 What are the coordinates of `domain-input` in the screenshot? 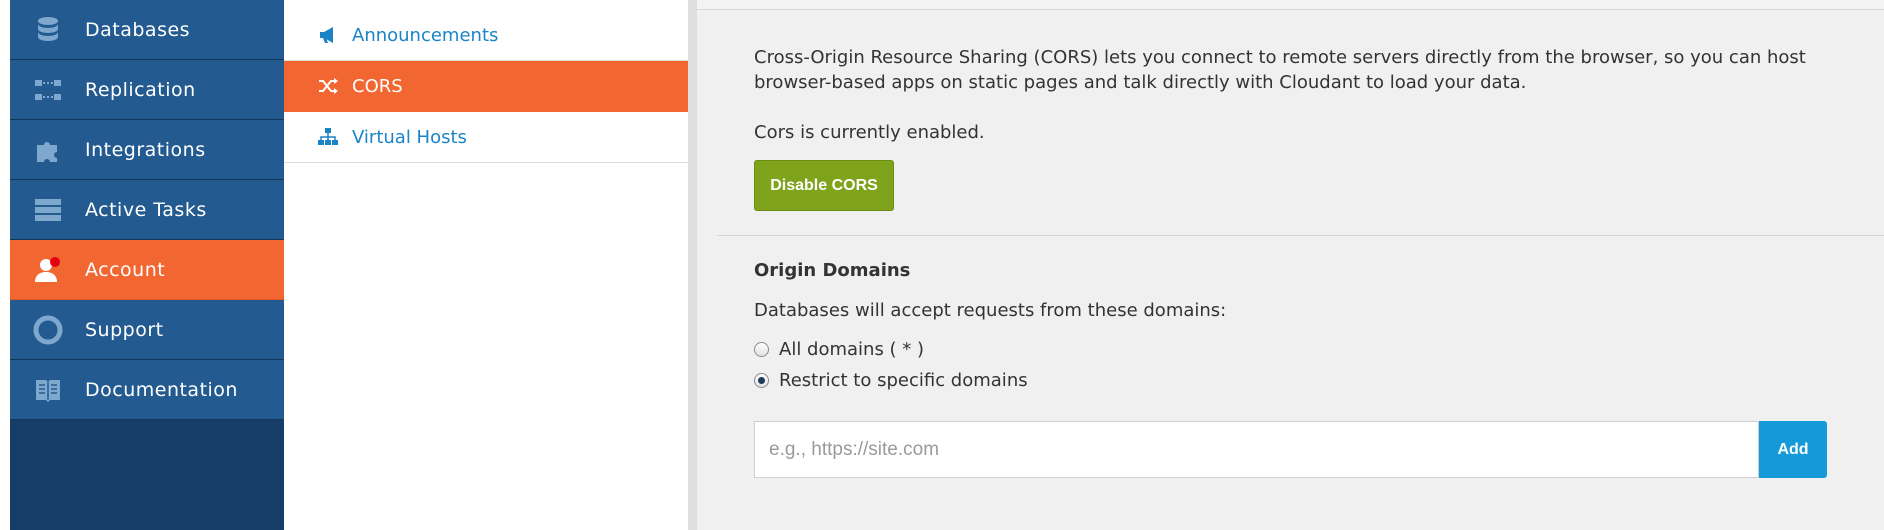 It's located at (1256, 449).